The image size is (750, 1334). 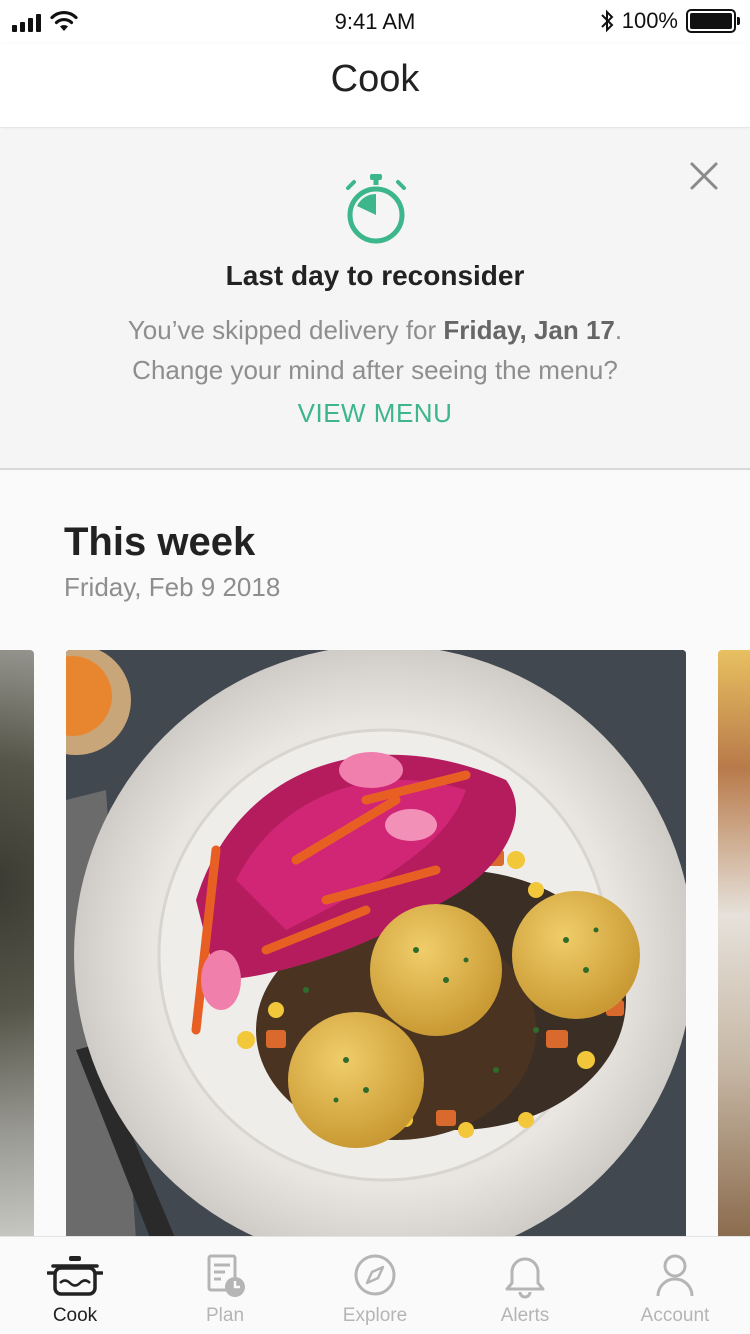 I want to click on battery-icon, so click(x=713, y=21).